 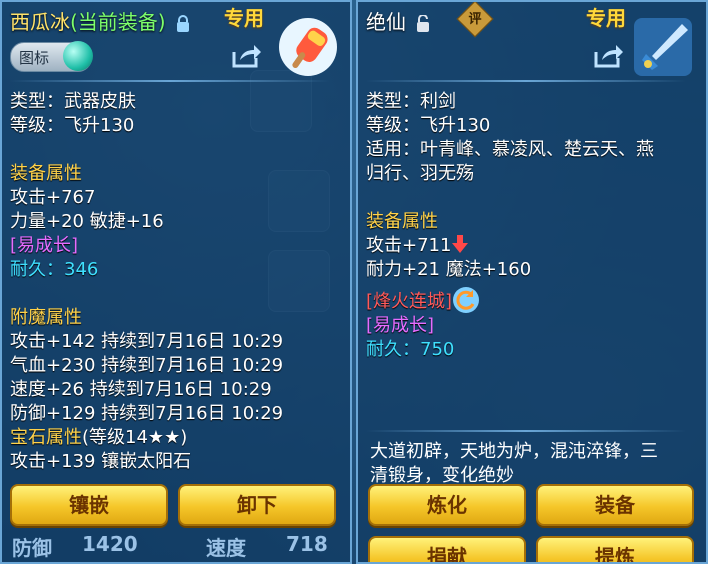 I want to click on refresh-icon, so click(x=466, y=300).